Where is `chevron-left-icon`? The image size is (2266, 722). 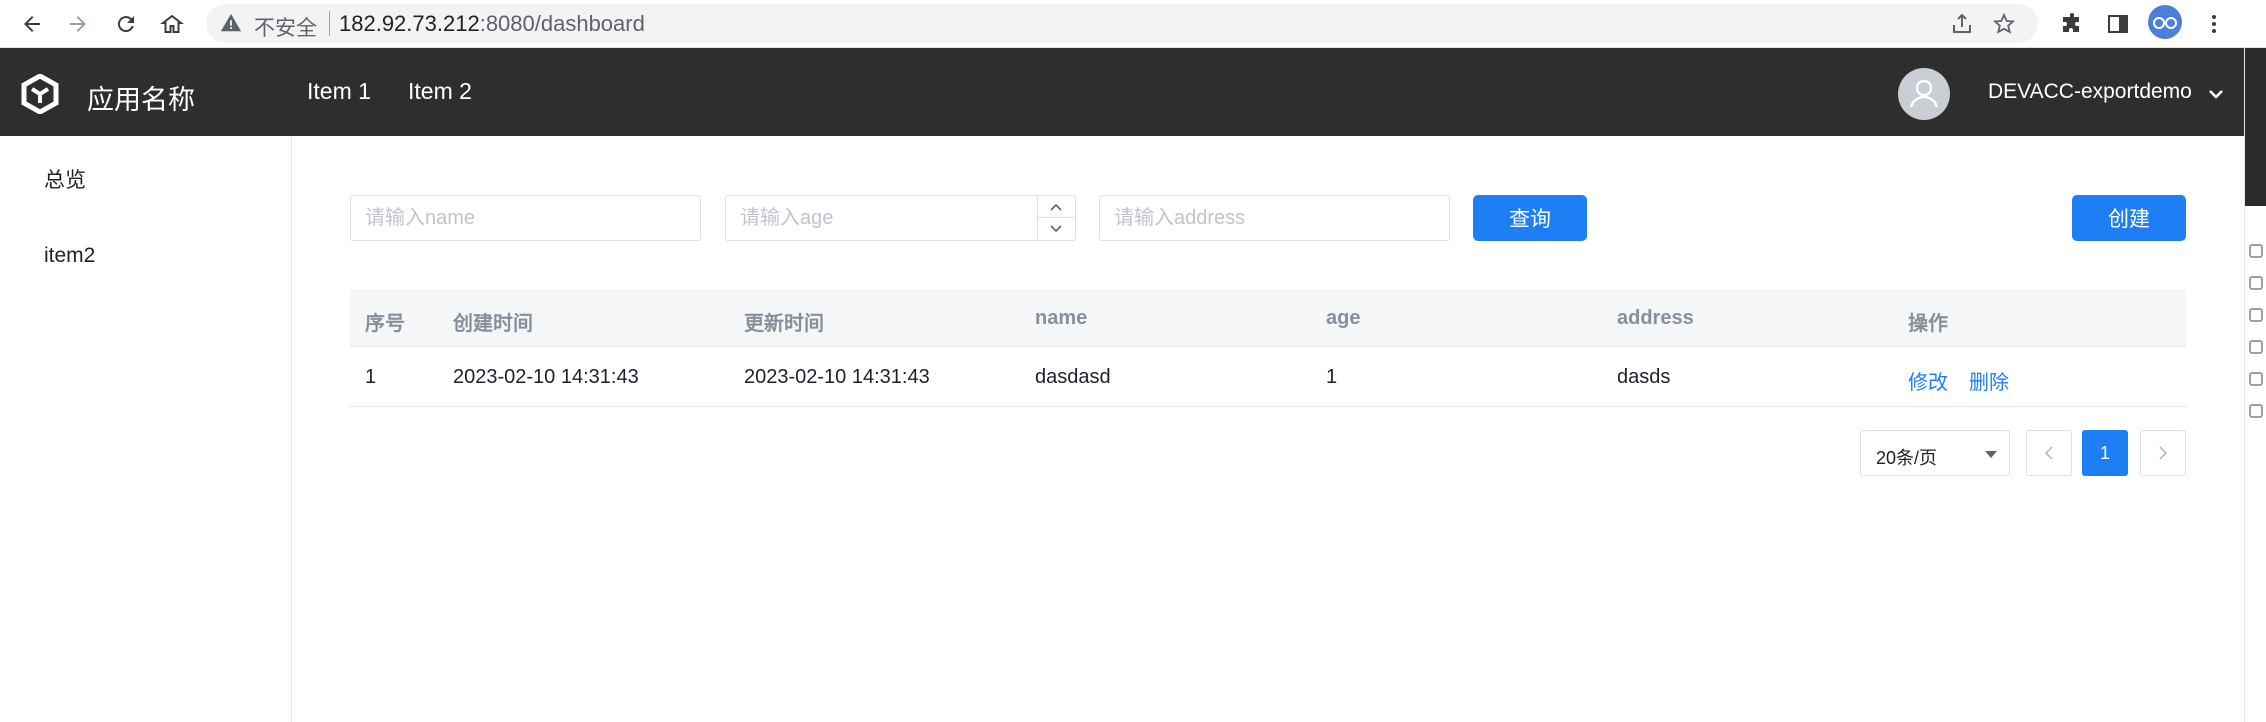 chevron-left-icon is located at coordinates (2048, 453).